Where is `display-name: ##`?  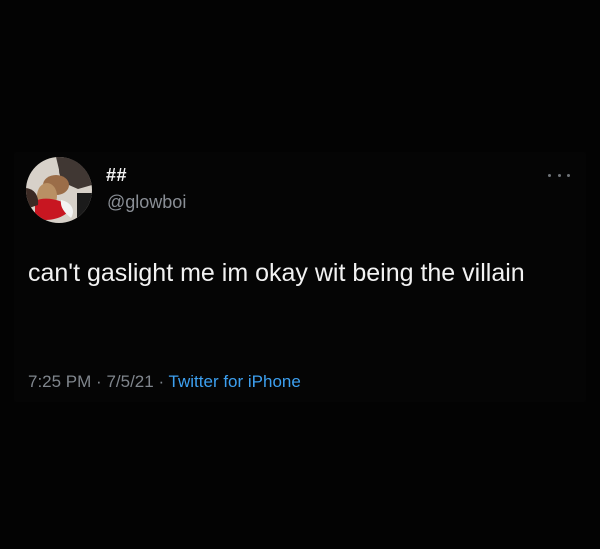 display-name: ## is located at coordinates (116, 175).